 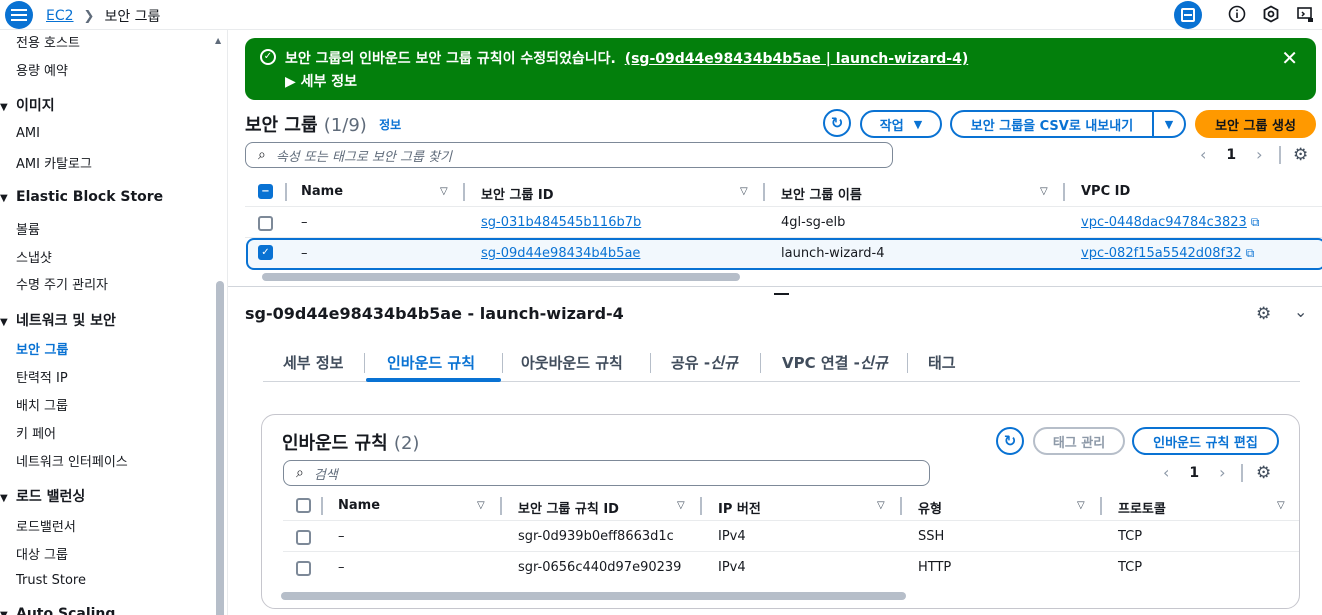 What do you see at coordinates (568, 507) in the screenshot?
I see `column-header-rule-id: 보안 그룹 규칙 ID` at bounding box center [568, 507].